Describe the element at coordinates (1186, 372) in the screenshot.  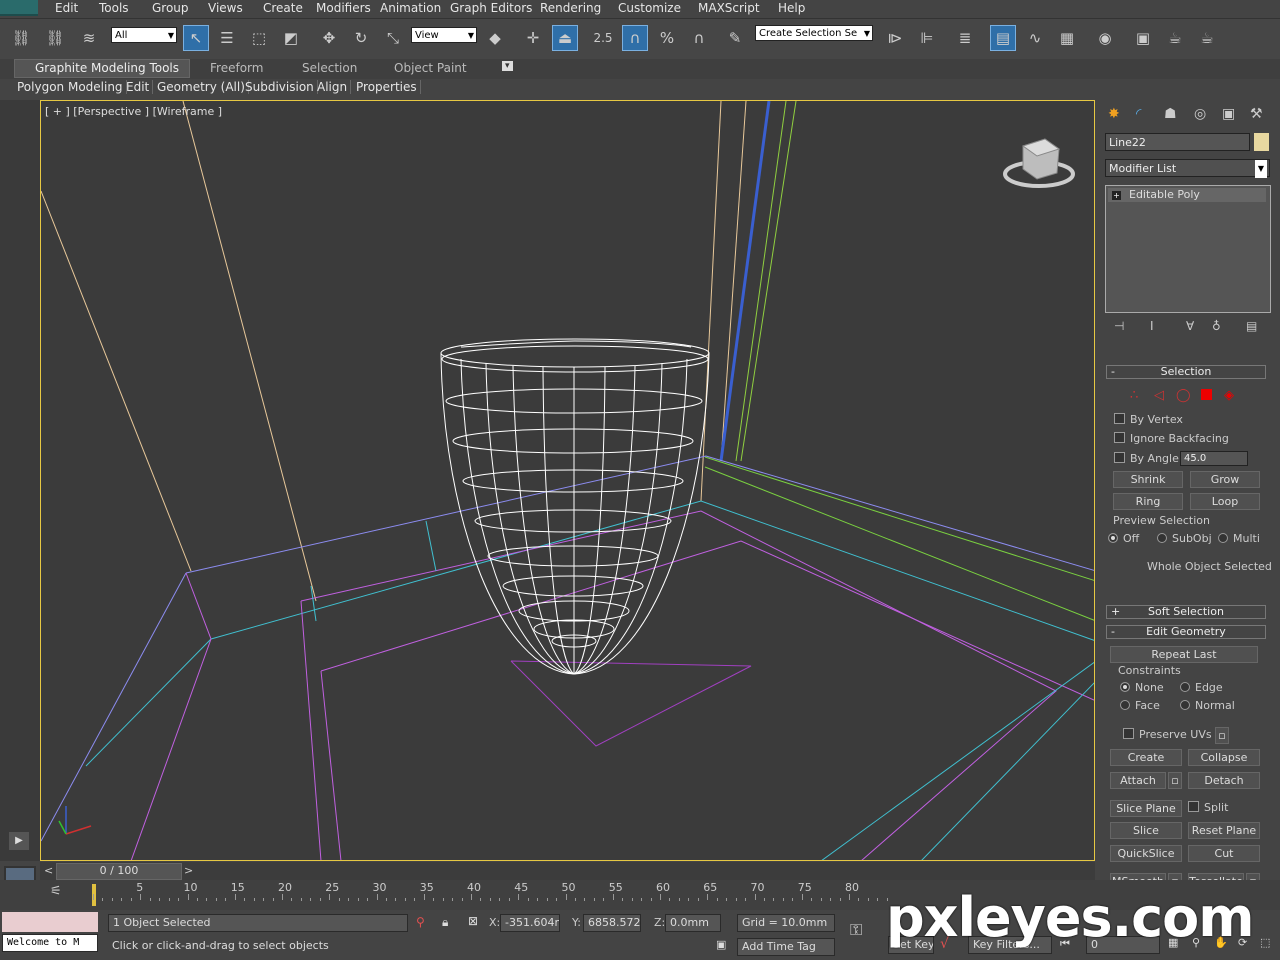
I see `rollout-selection: - Selection` at that location.